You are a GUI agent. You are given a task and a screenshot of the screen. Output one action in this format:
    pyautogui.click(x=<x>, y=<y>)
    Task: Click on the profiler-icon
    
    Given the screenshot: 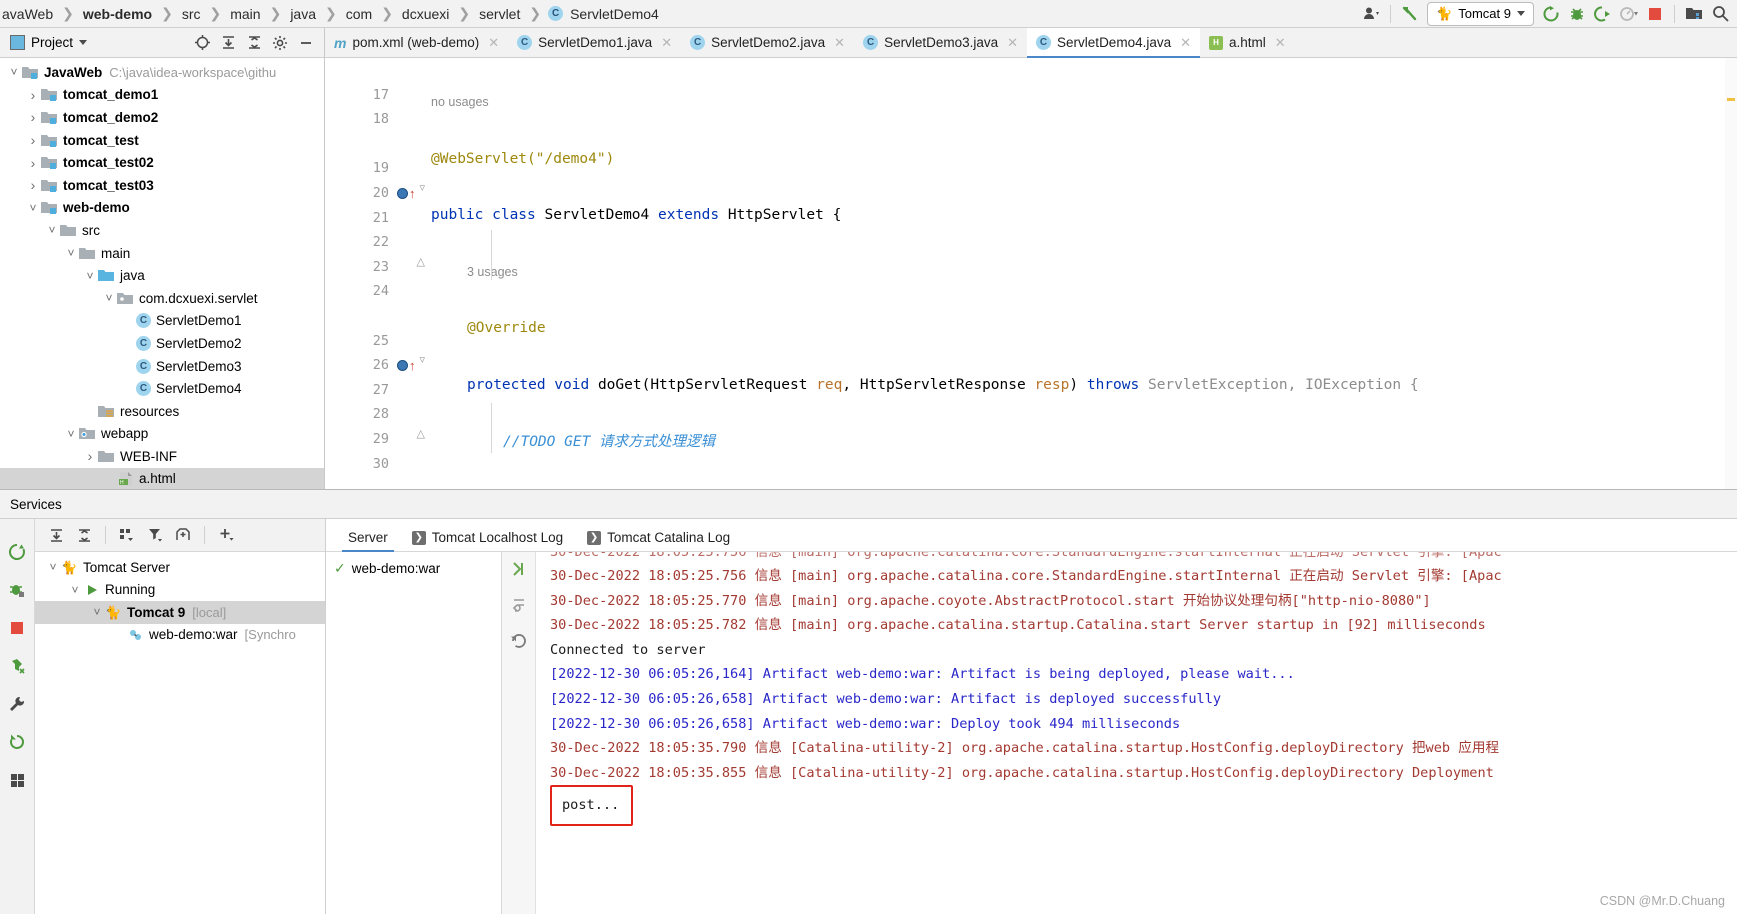 What is the action you would take?
    pyautogui.click(x=1629, y=14)
    